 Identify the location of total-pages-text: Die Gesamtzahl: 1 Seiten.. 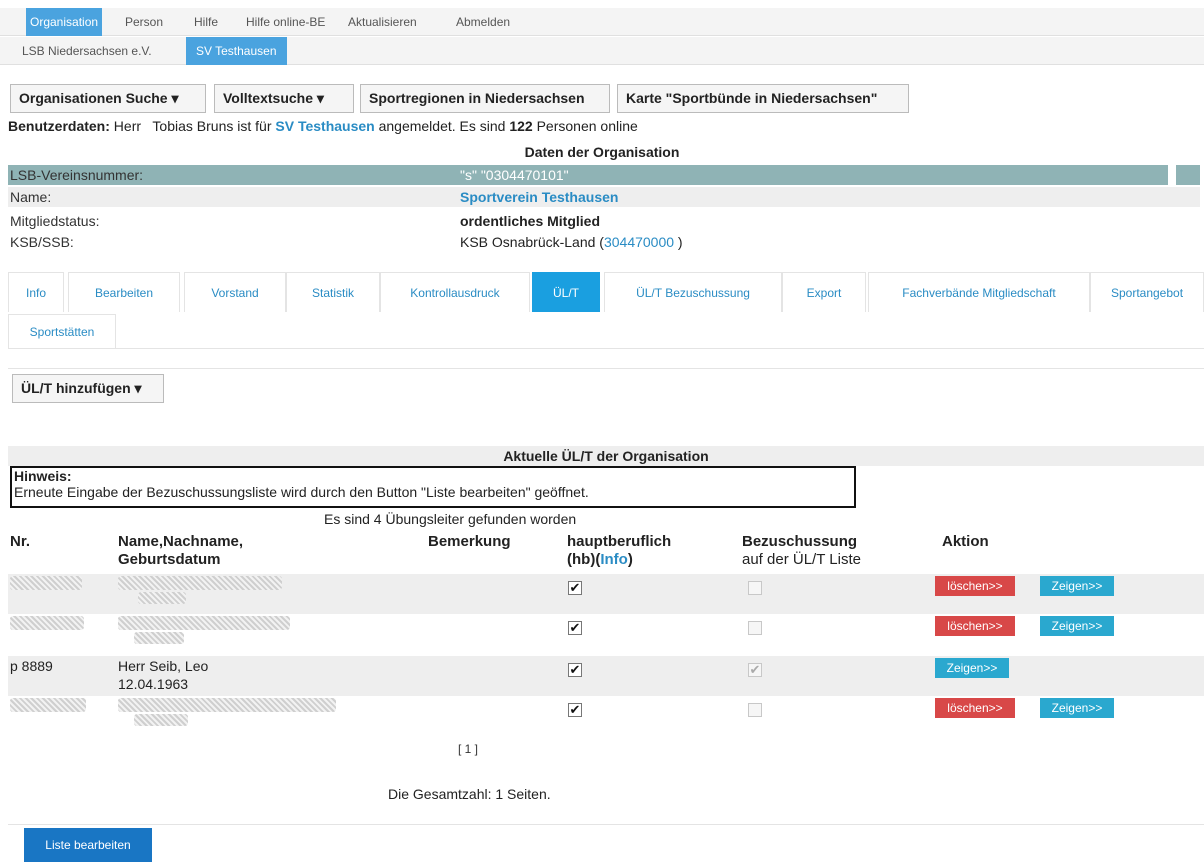
(469, 794).